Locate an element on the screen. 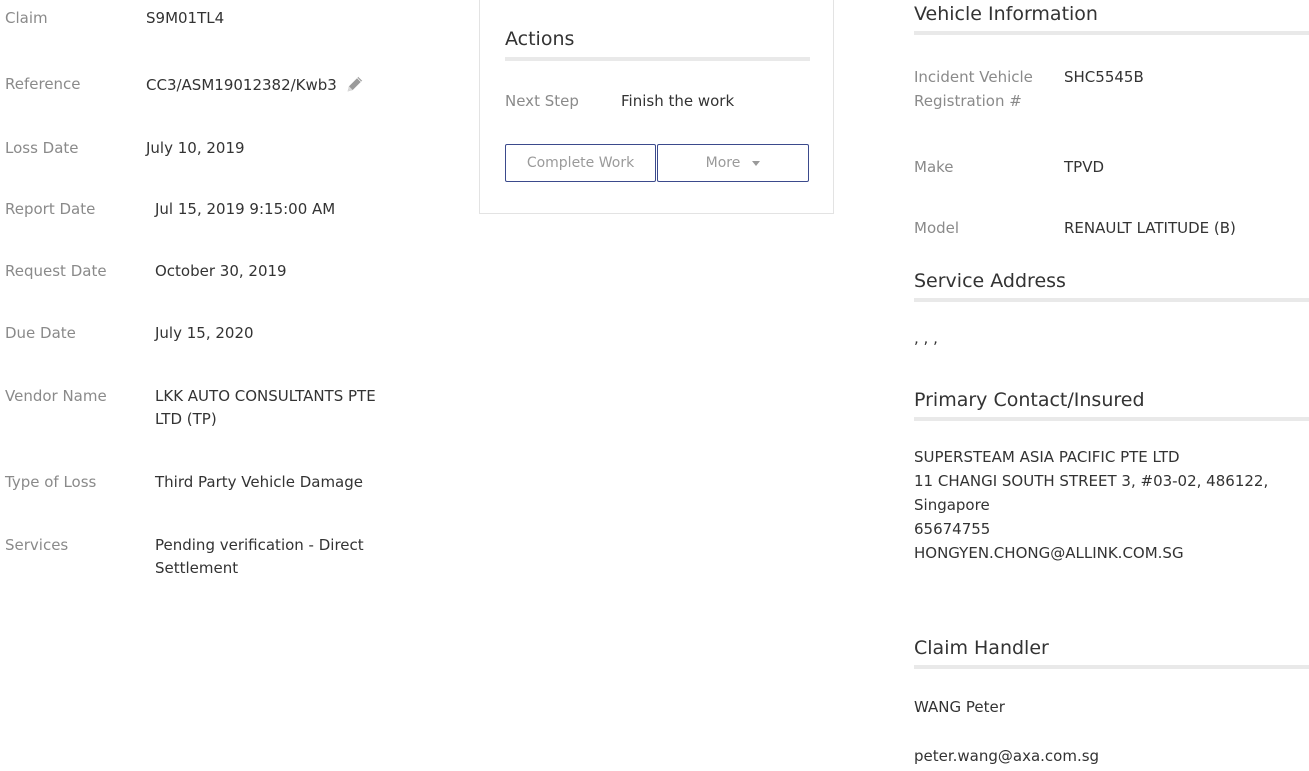  registration-label-line2: Registration # is located at coordinates (968, 101).